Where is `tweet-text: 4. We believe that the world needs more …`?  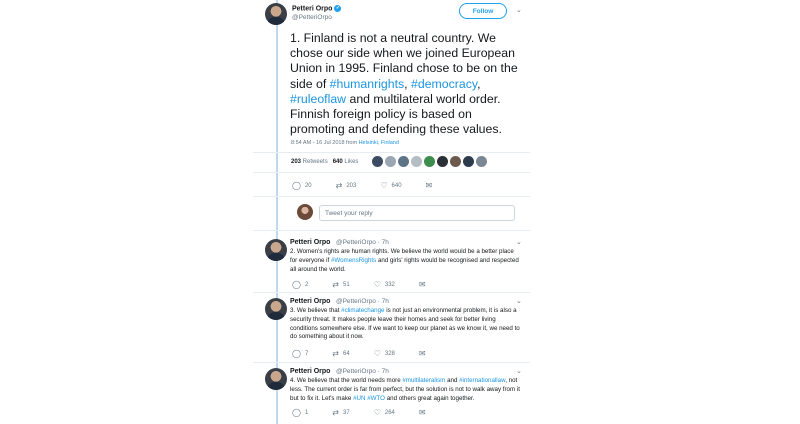
tweet-text: 4. We believe that the world needs more … is located at coordinates (405, 389).